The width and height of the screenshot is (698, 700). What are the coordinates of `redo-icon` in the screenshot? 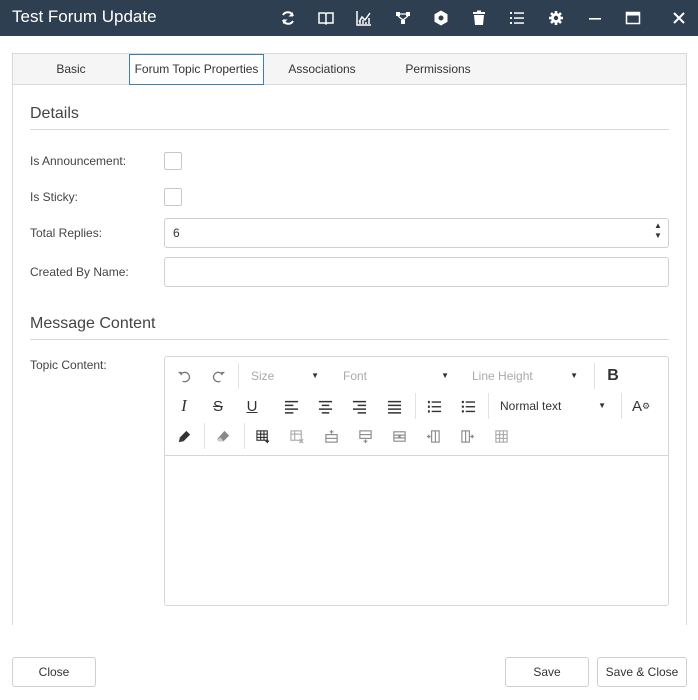 It's located at (218, 376).